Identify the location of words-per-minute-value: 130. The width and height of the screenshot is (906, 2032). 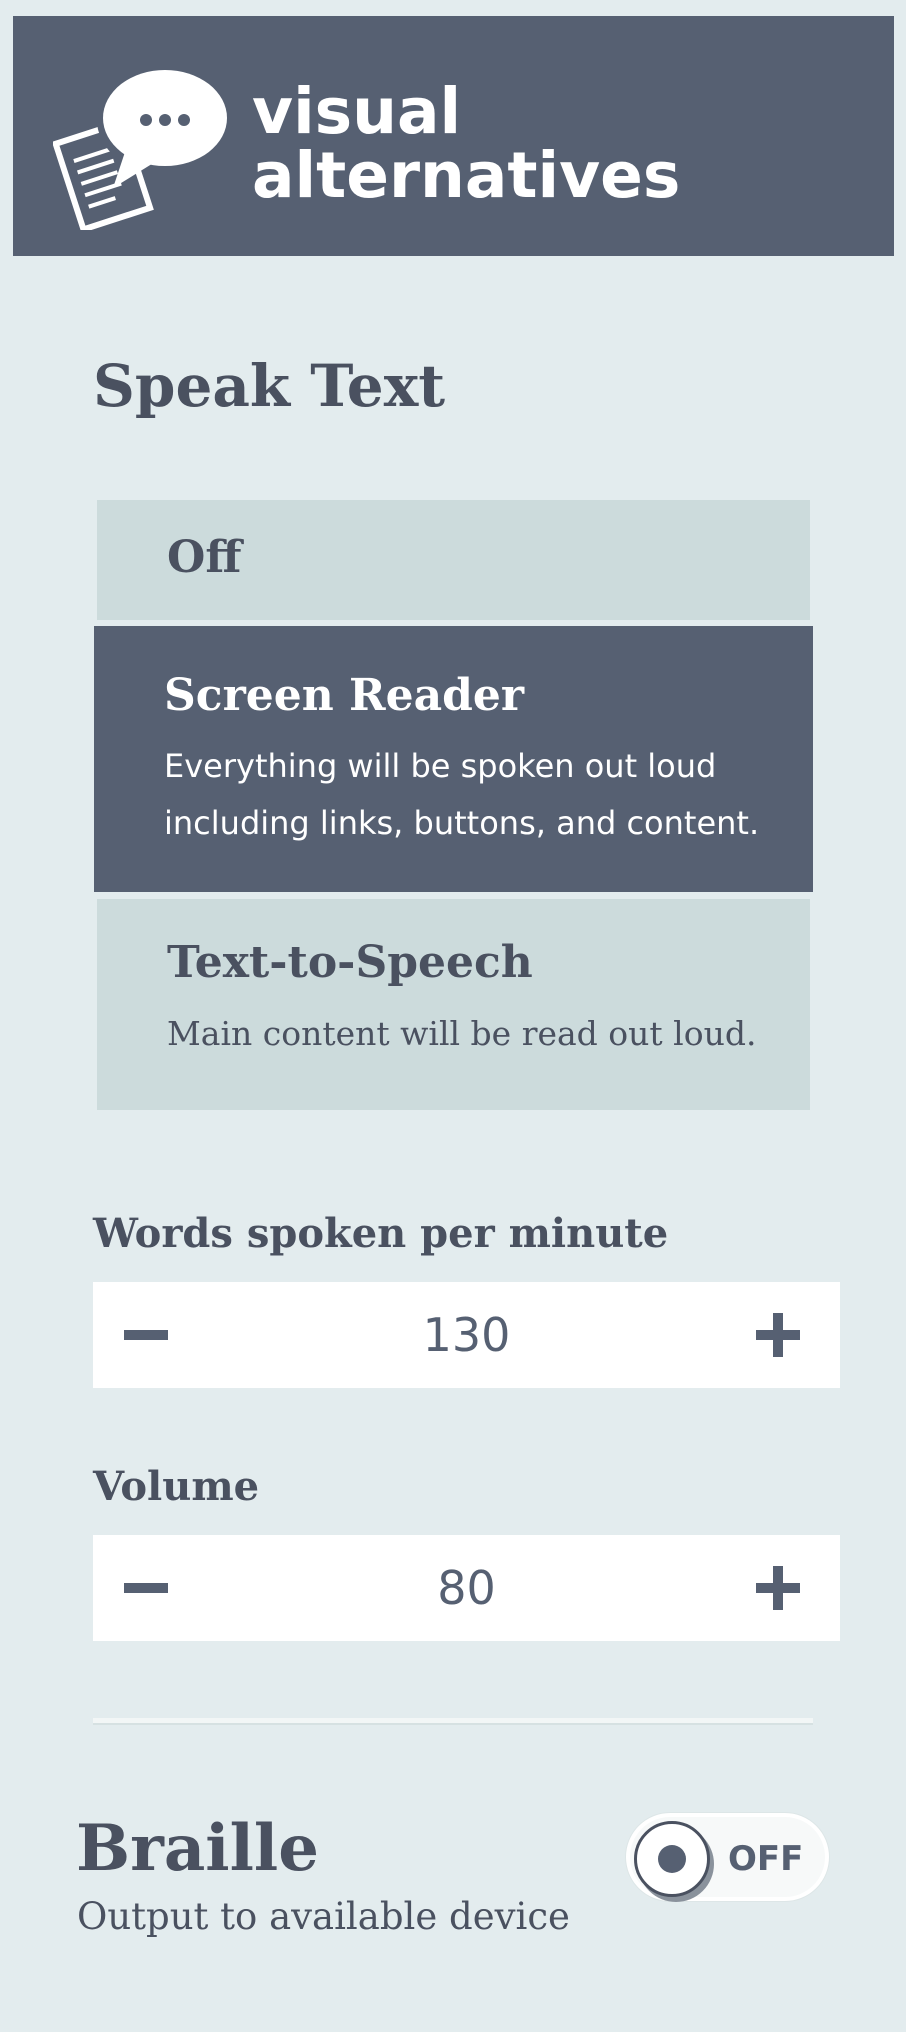
(466, 1335).